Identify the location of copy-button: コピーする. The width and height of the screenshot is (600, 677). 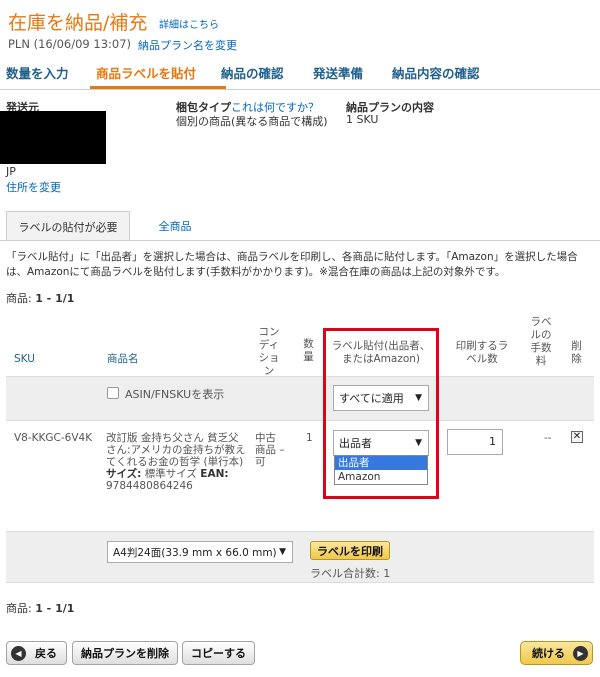
(218, 653).